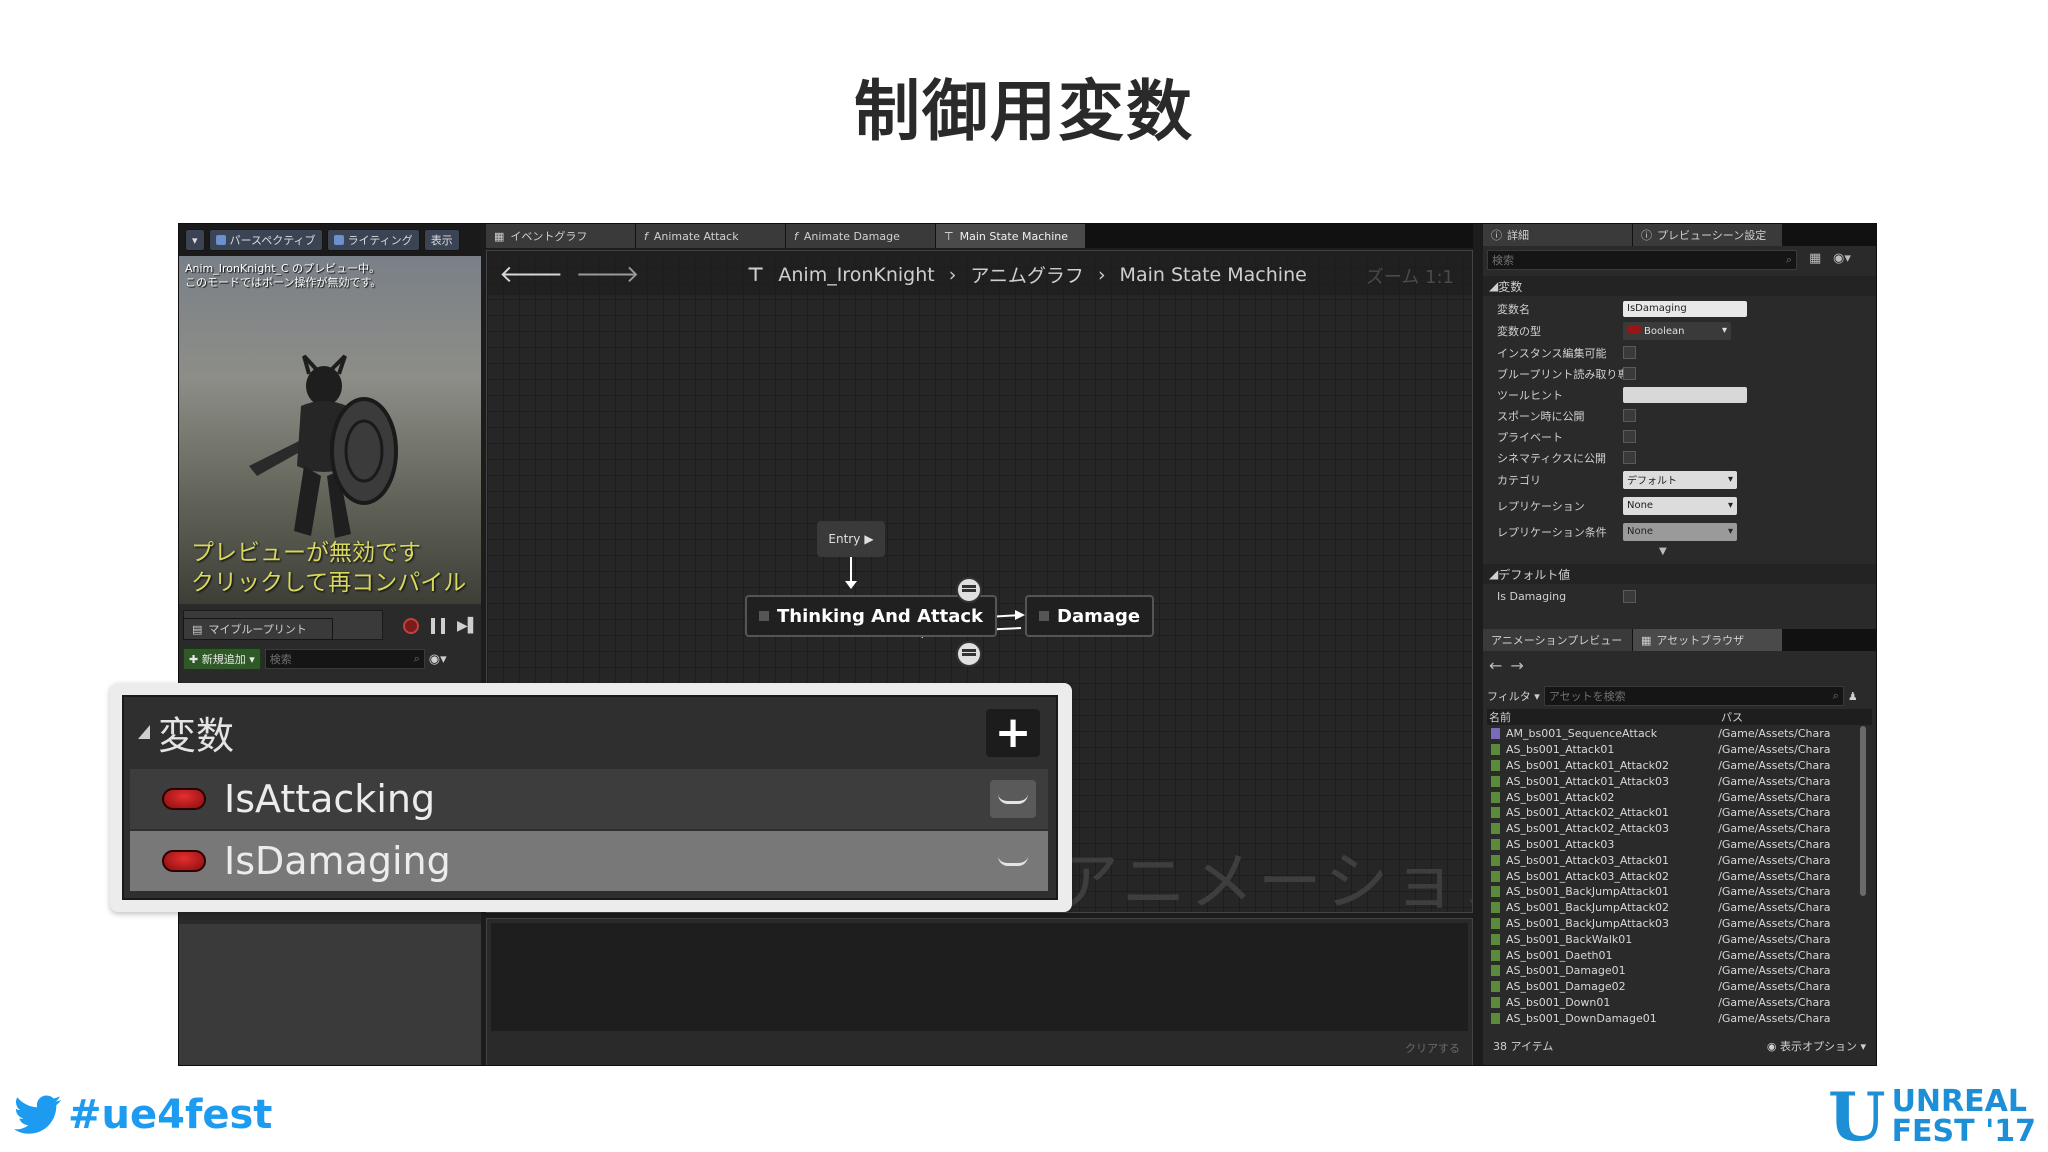  What do you see at coordinates (1730, 505) in the screenshot?
I see `chevron-down-icon: ▾` at bounding box center [1730, 505].